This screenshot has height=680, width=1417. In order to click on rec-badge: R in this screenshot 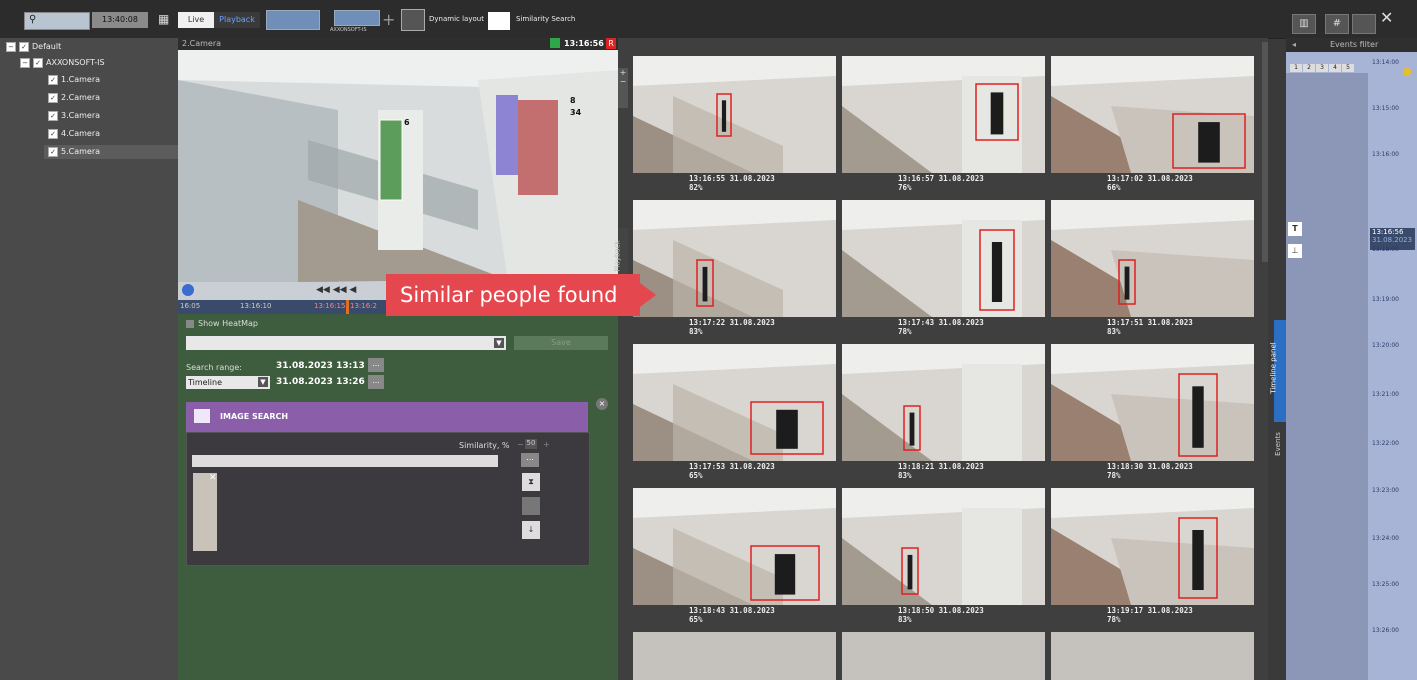, I will do `click(611, 43)`.